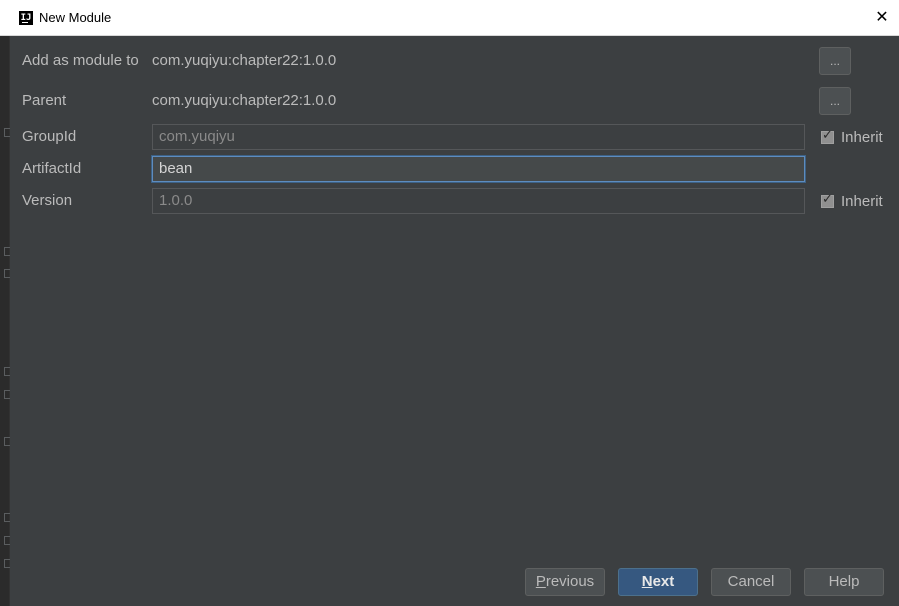 The height and width of the screenshot is (606, 899). What do you see at coordinates (663, 581) in the screenshot?
I see `next-label: ext` at bounding box center [663, 581].